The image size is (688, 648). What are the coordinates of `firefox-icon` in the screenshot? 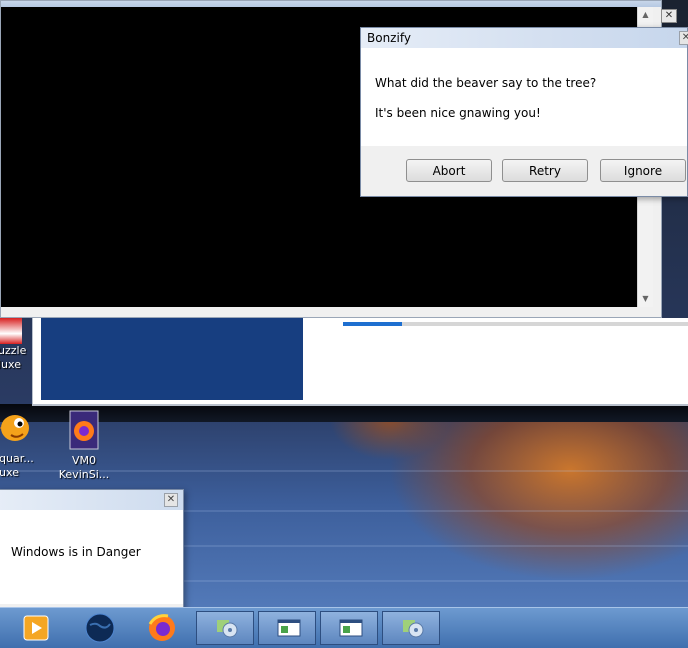 It's located at (162, 628).